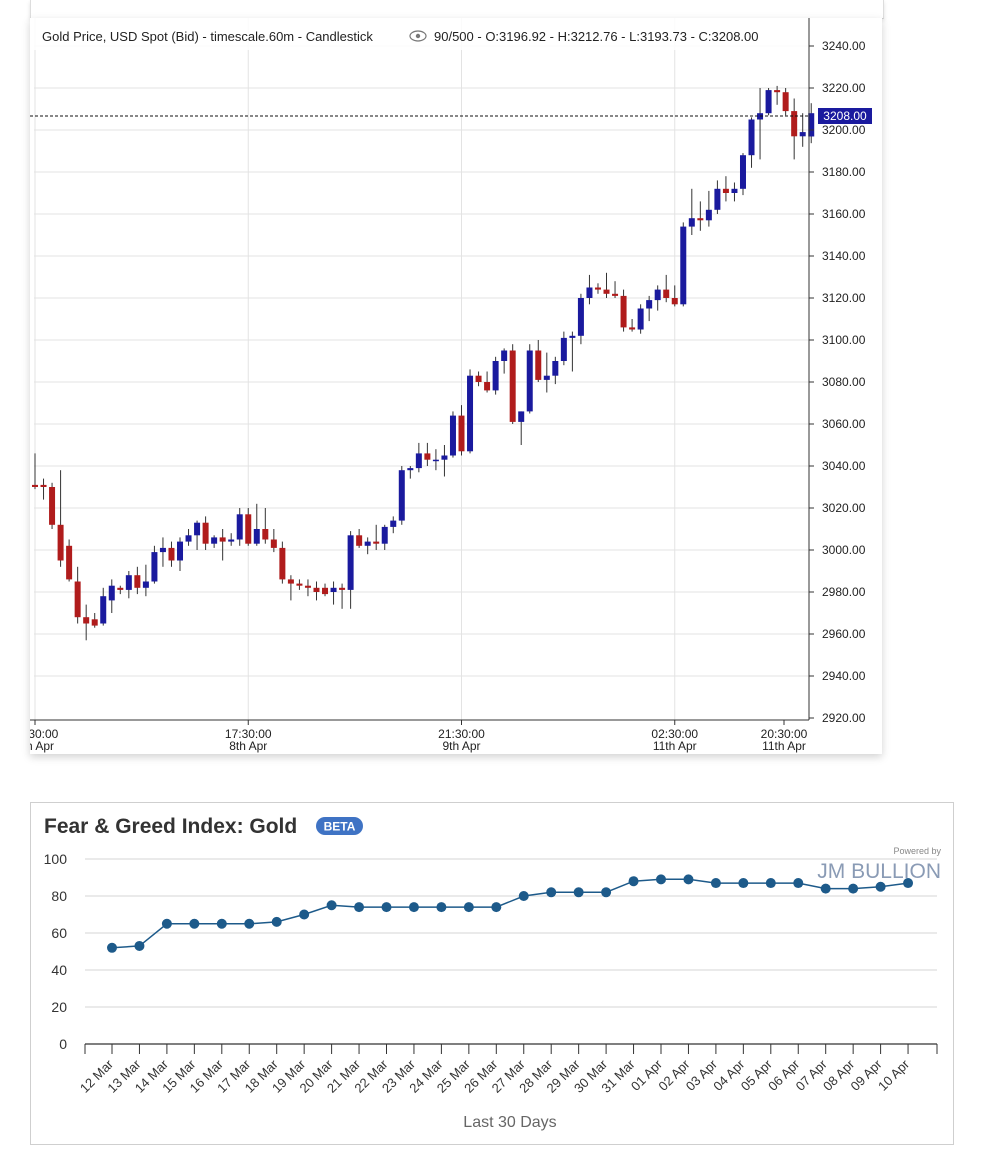 This screenshot has height=1159, width=992. What do you see at coordinates (340, 827) in the screenshot?
I see `beta-badge-label: BETA` at bounding box center [340, 827].